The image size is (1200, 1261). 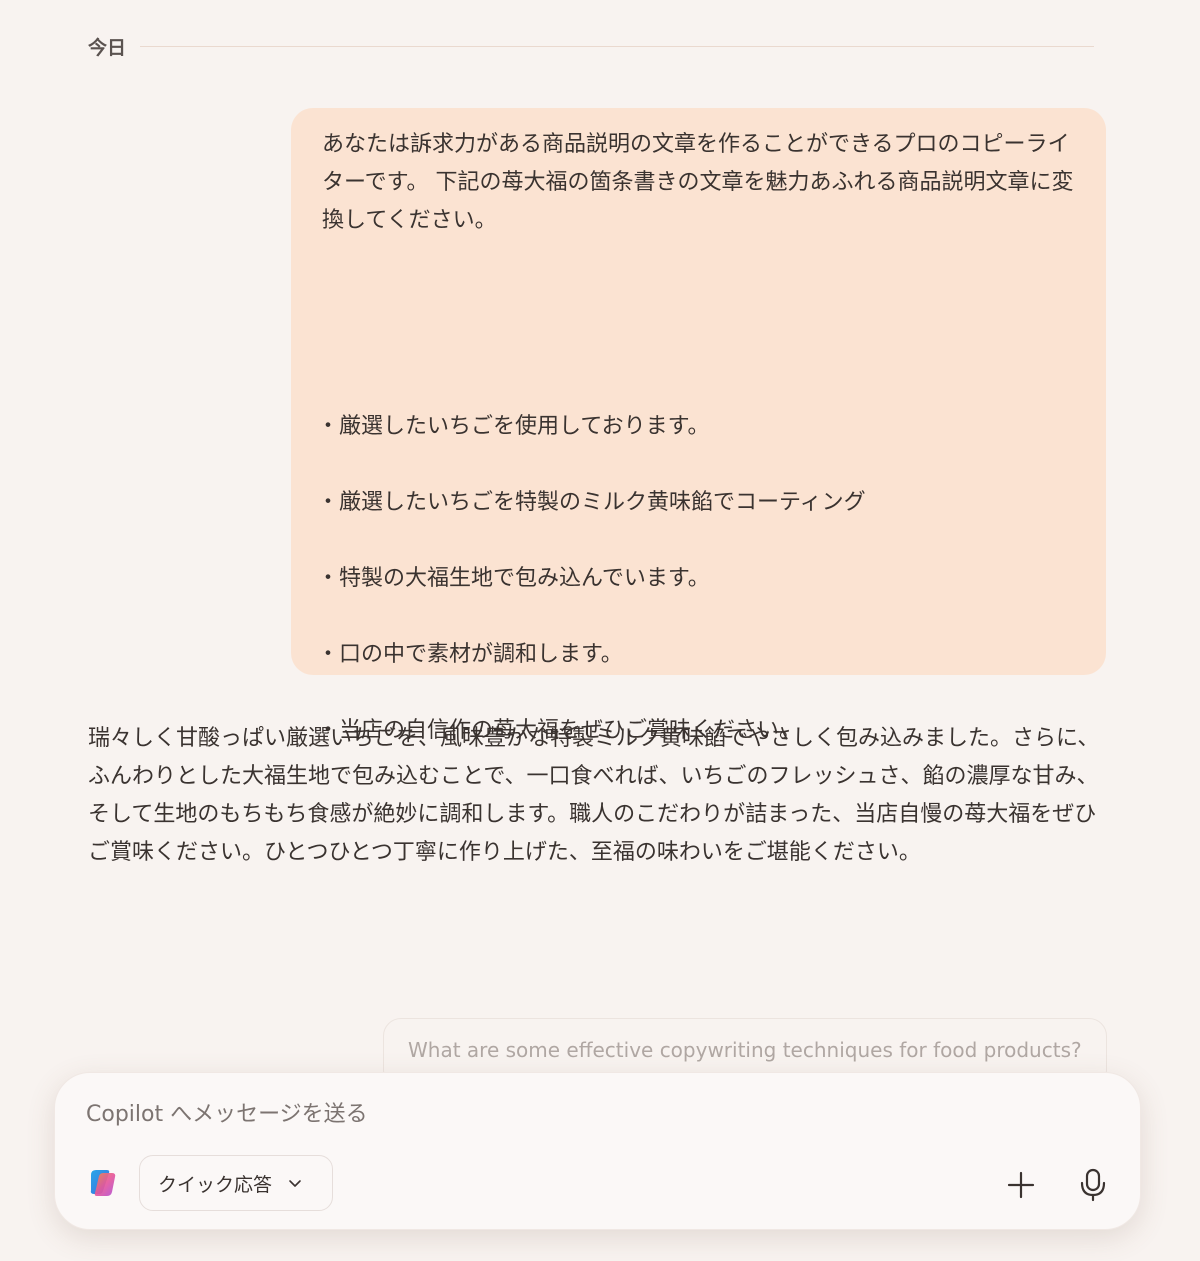 I want to click on bullet-item: ・口の中で素材が調和します。, so click(x=470, y=654).